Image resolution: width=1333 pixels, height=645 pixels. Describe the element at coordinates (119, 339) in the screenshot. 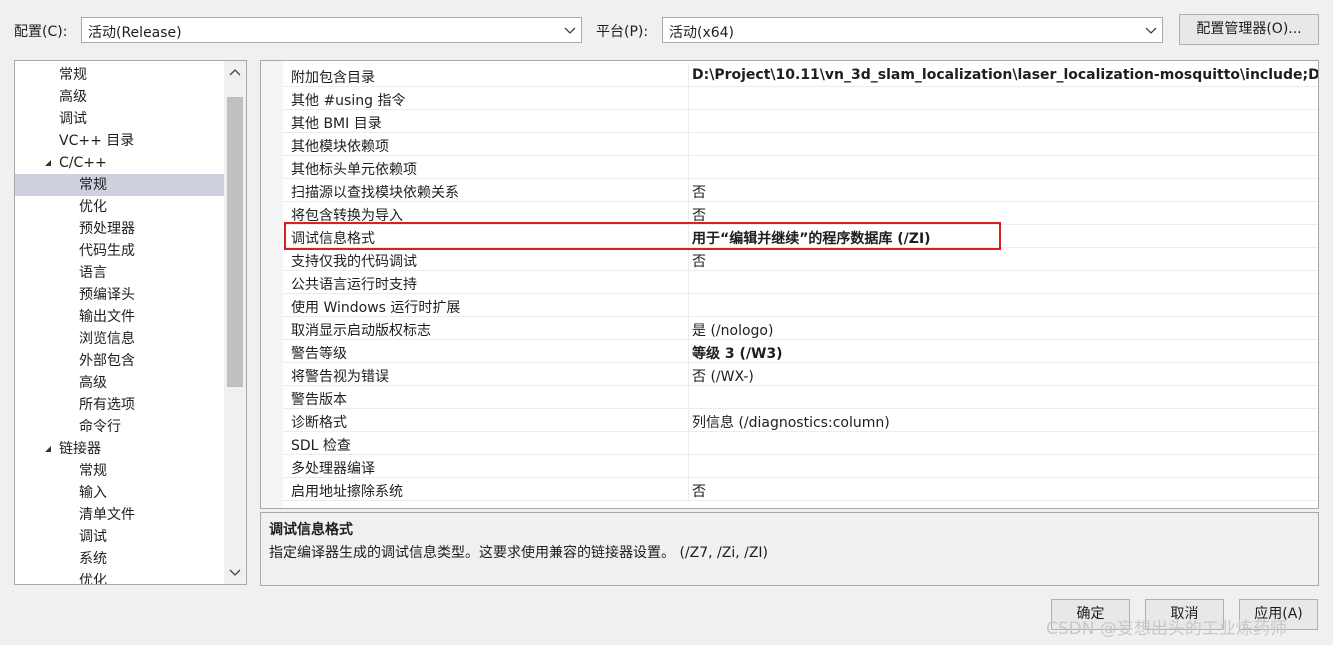

I see `tree-item: 浏览信息` at that location.